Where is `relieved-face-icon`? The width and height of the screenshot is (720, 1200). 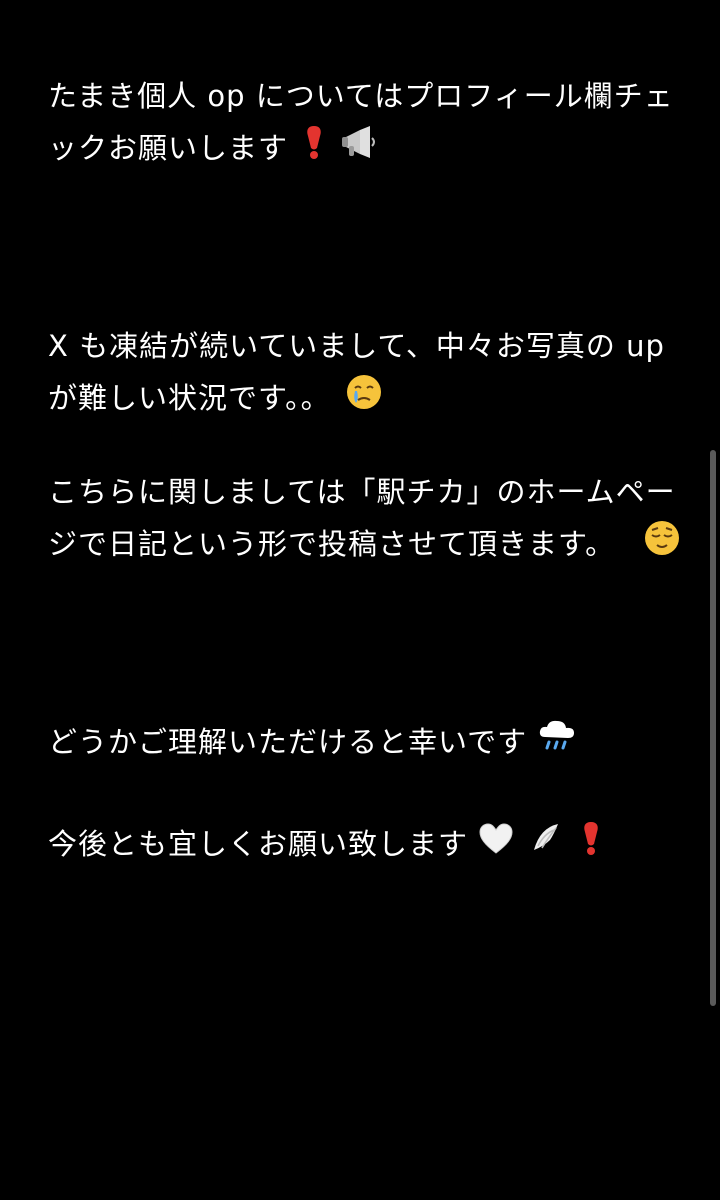 relieved-face-icon is located at coordinates (662, 546).